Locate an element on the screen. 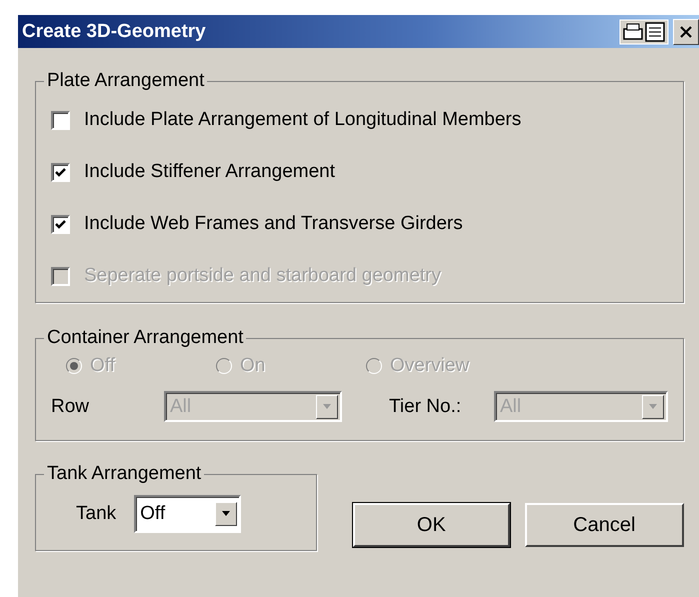  group-title: Tank Arrangement is located at coordinates (124, 474).